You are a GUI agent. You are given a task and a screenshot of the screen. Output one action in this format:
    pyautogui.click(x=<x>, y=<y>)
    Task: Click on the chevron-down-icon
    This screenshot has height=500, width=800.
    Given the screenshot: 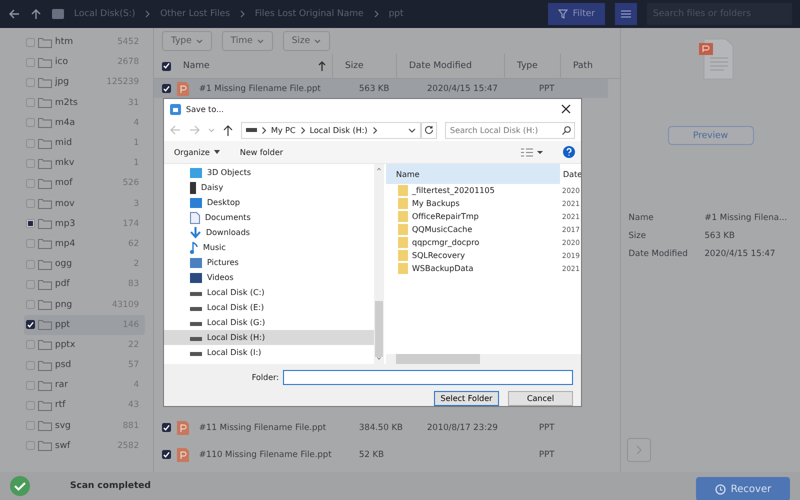 What is the action you would take?
    pyautogui.click(x=412, y=130)
    